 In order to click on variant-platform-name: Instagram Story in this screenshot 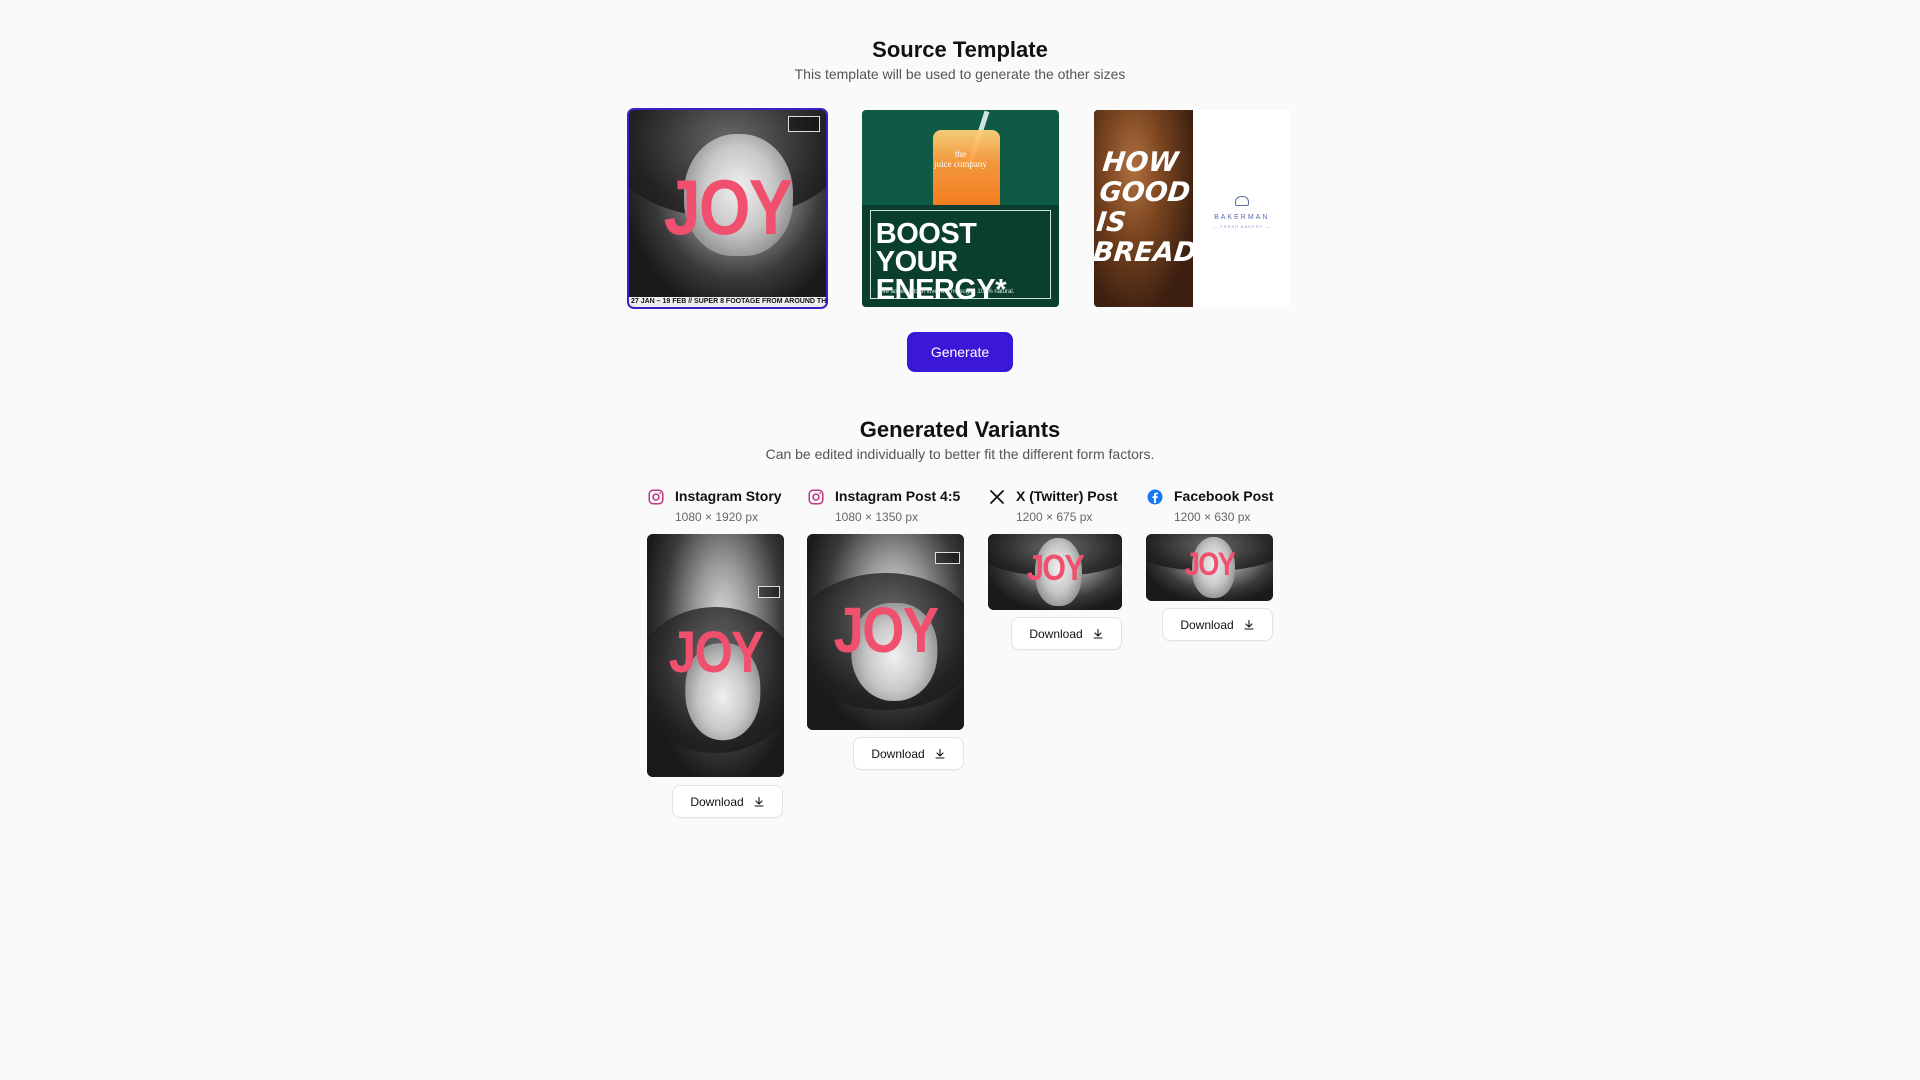, I will do `click(728, 496)`.